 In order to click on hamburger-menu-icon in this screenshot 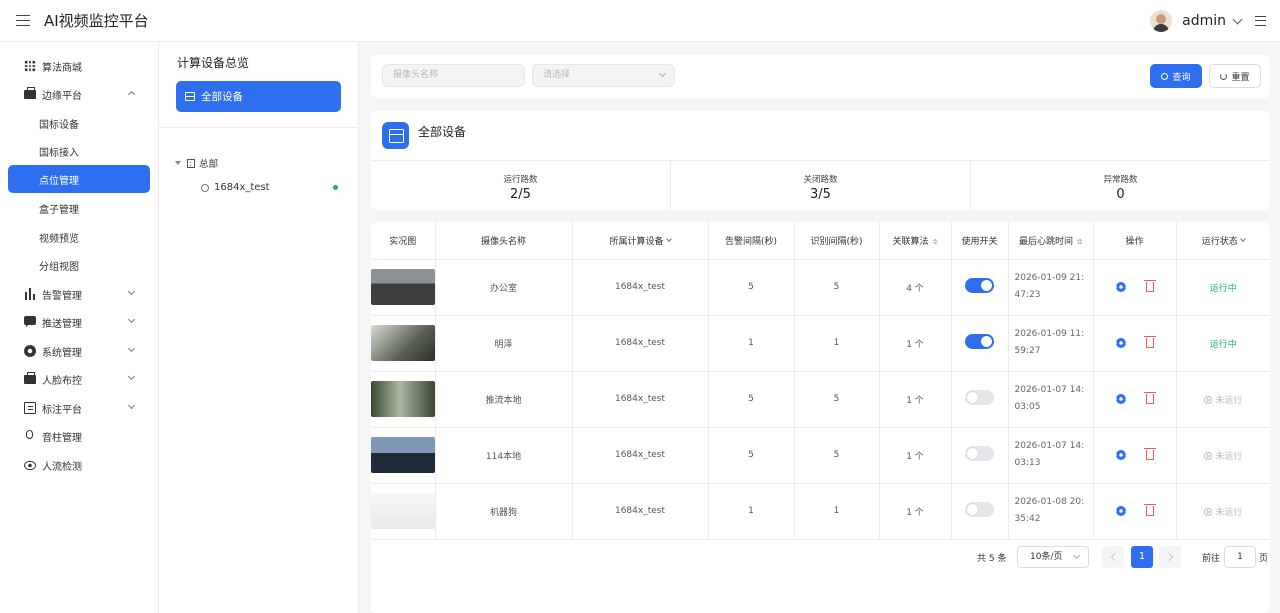, I will do `click(23, 20)`.